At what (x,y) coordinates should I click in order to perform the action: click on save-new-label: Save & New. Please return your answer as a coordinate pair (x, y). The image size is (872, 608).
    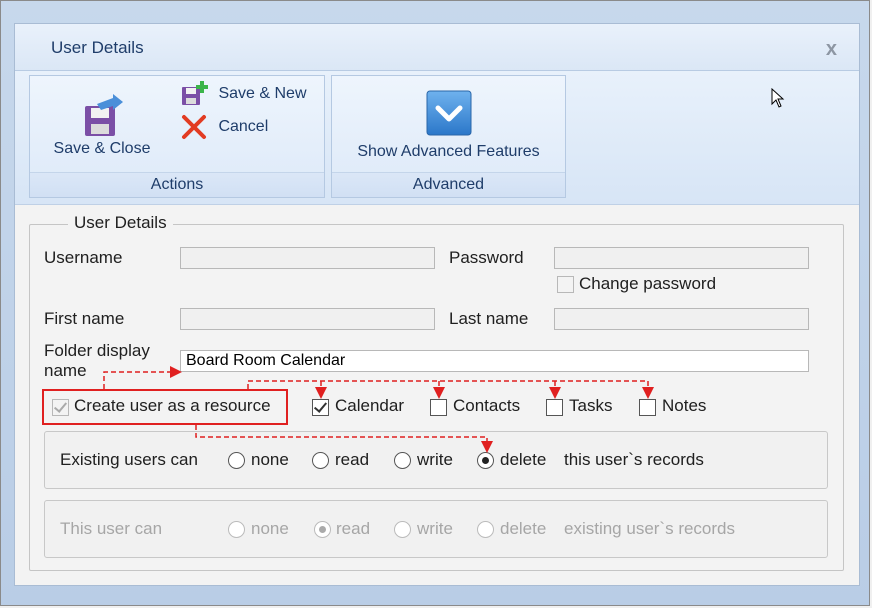
    Looking at the image, I should click on (262, 93).